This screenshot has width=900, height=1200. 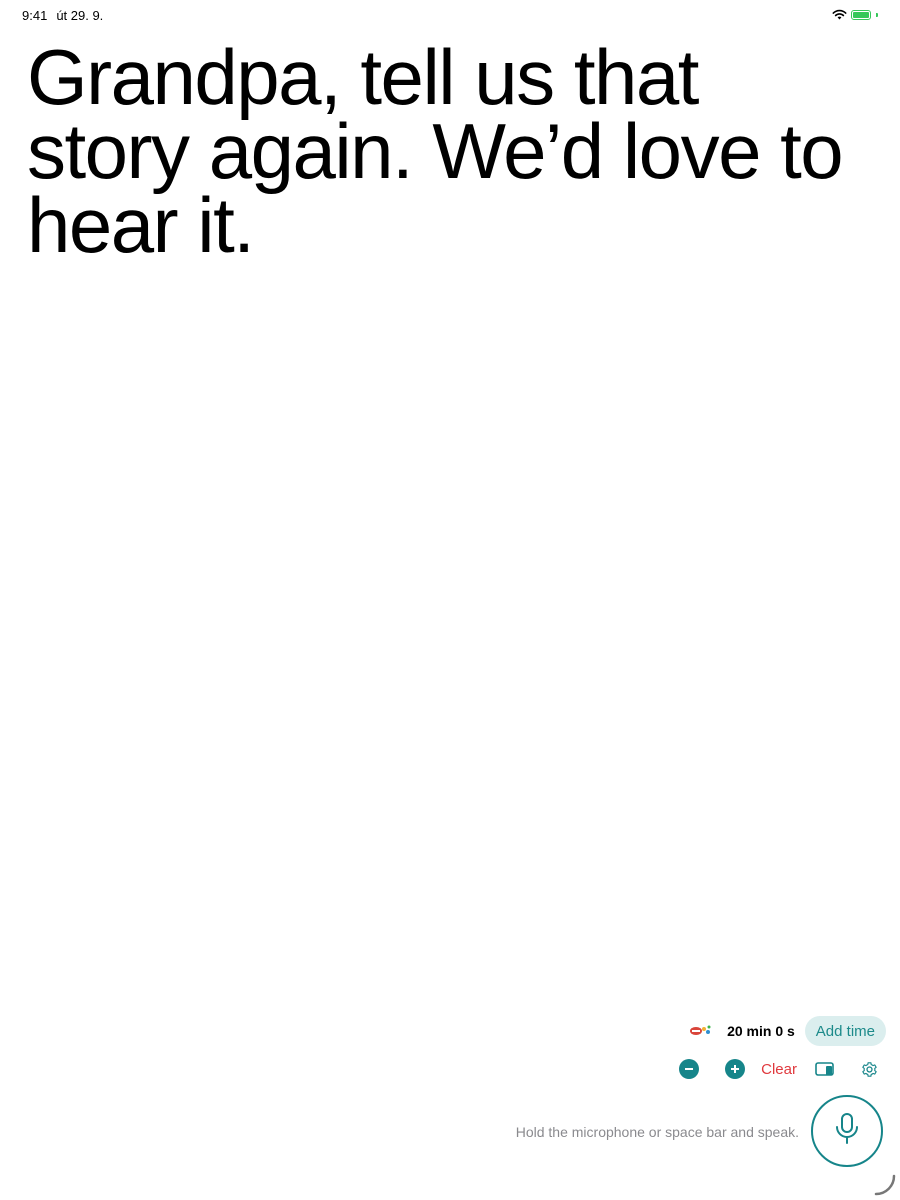 I want to click on status-left: 9:41 út 29. 9., so click(x=62, y=15).